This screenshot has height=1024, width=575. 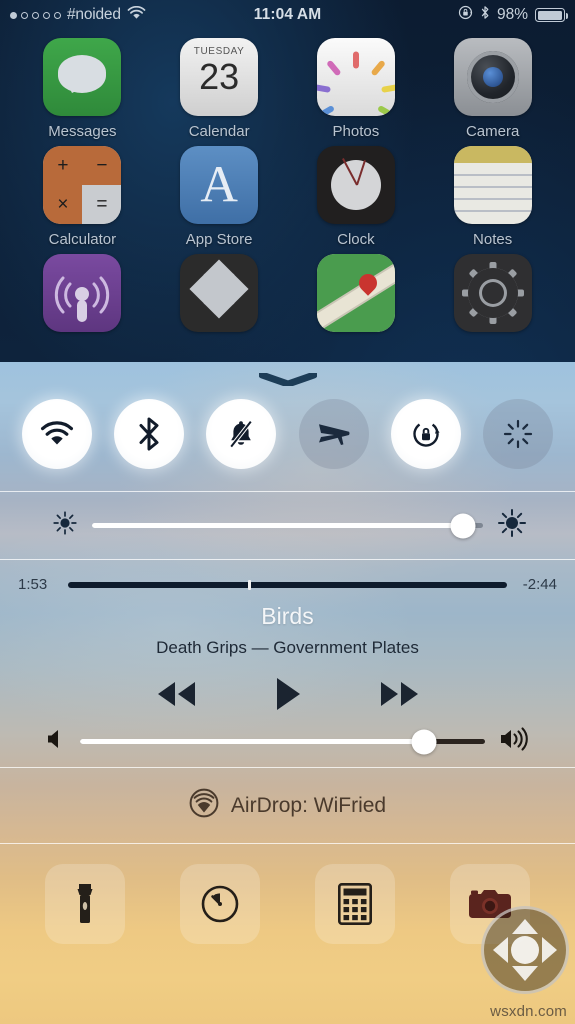 What do you see at coordinates (500, 950) in the screenshot?
I see `dpad-left-icon` at bounding box center [500, 950].